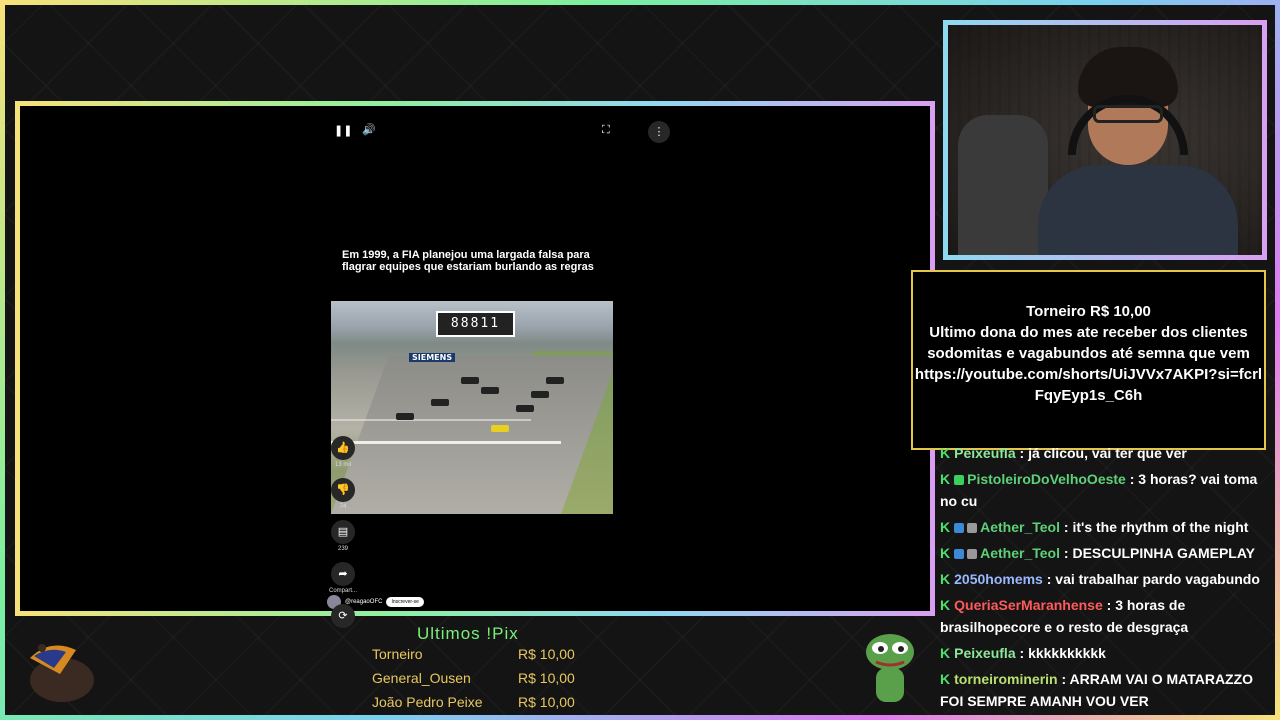 Image resolution: width=1280 pixels, height=720 pixels. Describe the element at coordinates (1107, 453) in the screenshot. I see `chat-text: já clicou, vai ter que ver` at that location.